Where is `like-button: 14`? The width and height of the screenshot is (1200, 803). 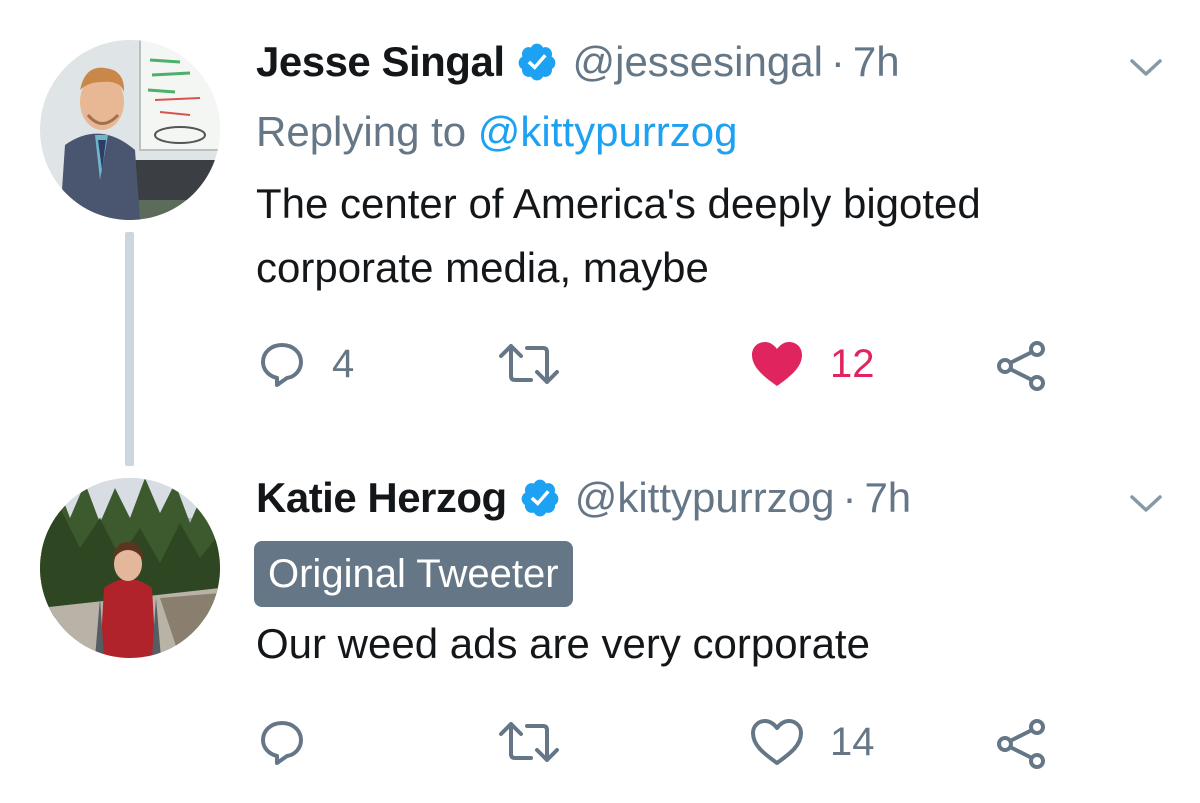
like-button: 14 is located at coordinates (812, 742).